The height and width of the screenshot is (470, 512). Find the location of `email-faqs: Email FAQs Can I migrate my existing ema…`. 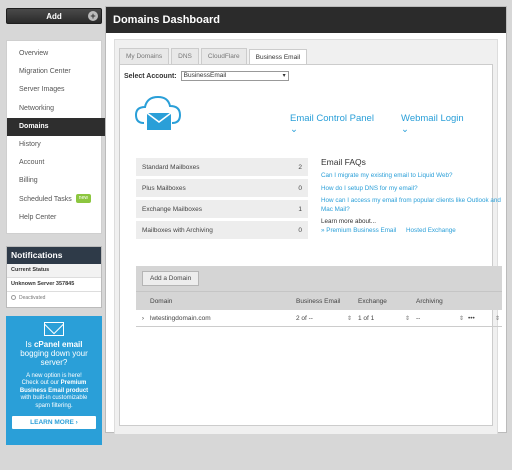

email-faqs: Email FAQs Can I migrate my existing ema… is located at coordinates (416, 195).